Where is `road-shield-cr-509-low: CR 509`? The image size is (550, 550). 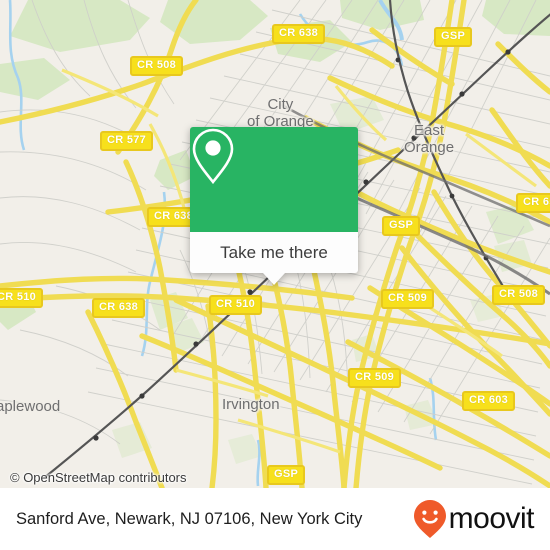 road-shield-cr-509-low: CR 509 is located at coordinates (375, 378).